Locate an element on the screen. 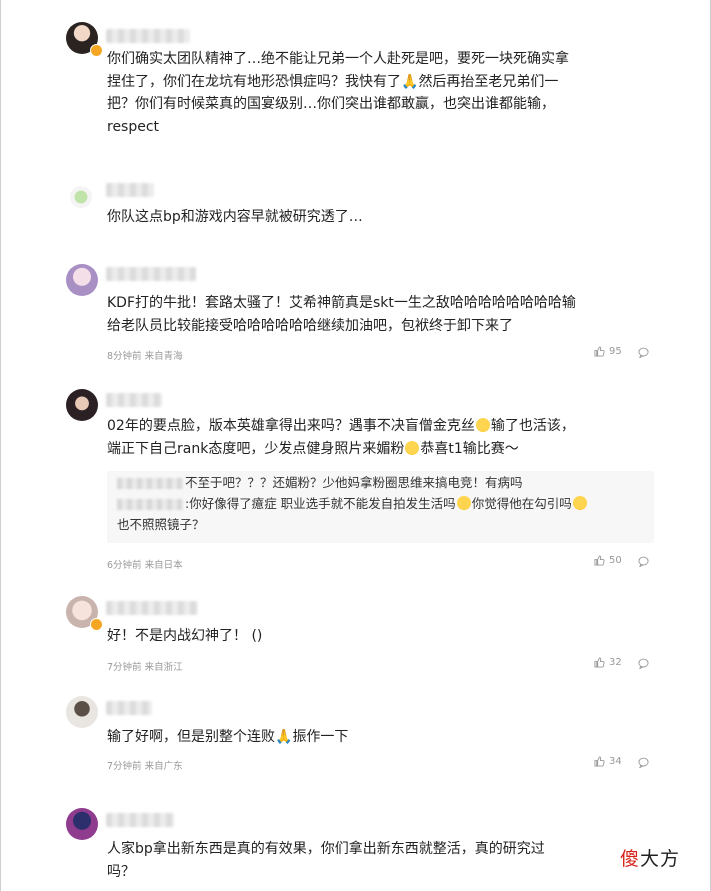  like-count: 34 is located at coordinates (615, 761).